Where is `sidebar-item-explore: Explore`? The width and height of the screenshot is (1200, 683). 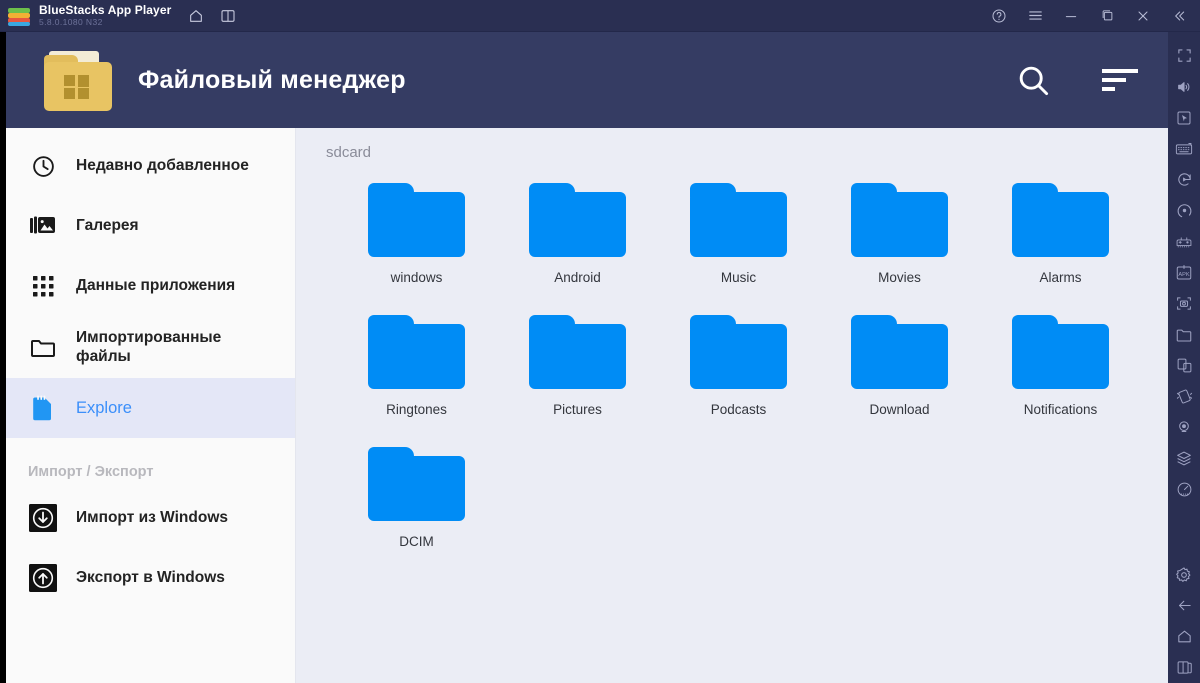
sidebar-item-explore: Explore is located at coordinates (150, 408).